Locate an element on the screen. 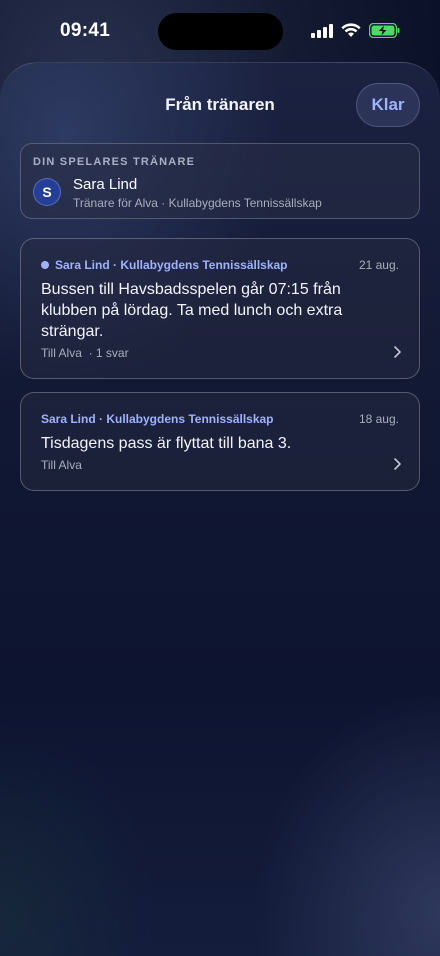 The width and height of the screenshot is (440, 956). status-bar: 09:41 is located at coordinates (220, 31).